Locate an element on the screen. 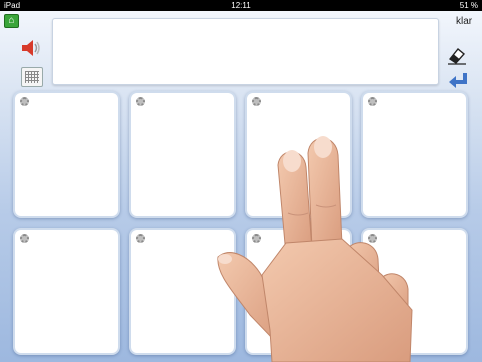  home-icon: ⌂ is located at coordinates (11, 20).